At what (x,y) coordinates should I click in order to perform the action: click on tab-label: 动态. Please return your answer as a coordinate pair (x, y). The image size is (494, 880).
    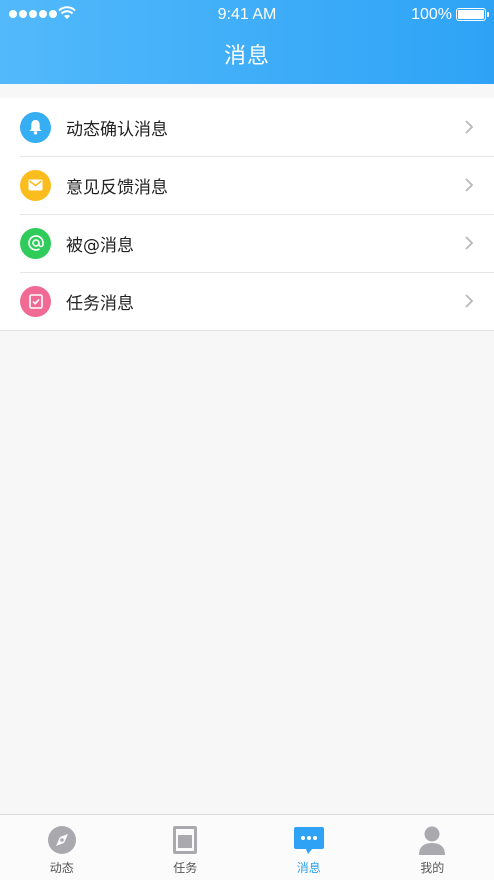
    Looking at the image, I should click on (61, 868).